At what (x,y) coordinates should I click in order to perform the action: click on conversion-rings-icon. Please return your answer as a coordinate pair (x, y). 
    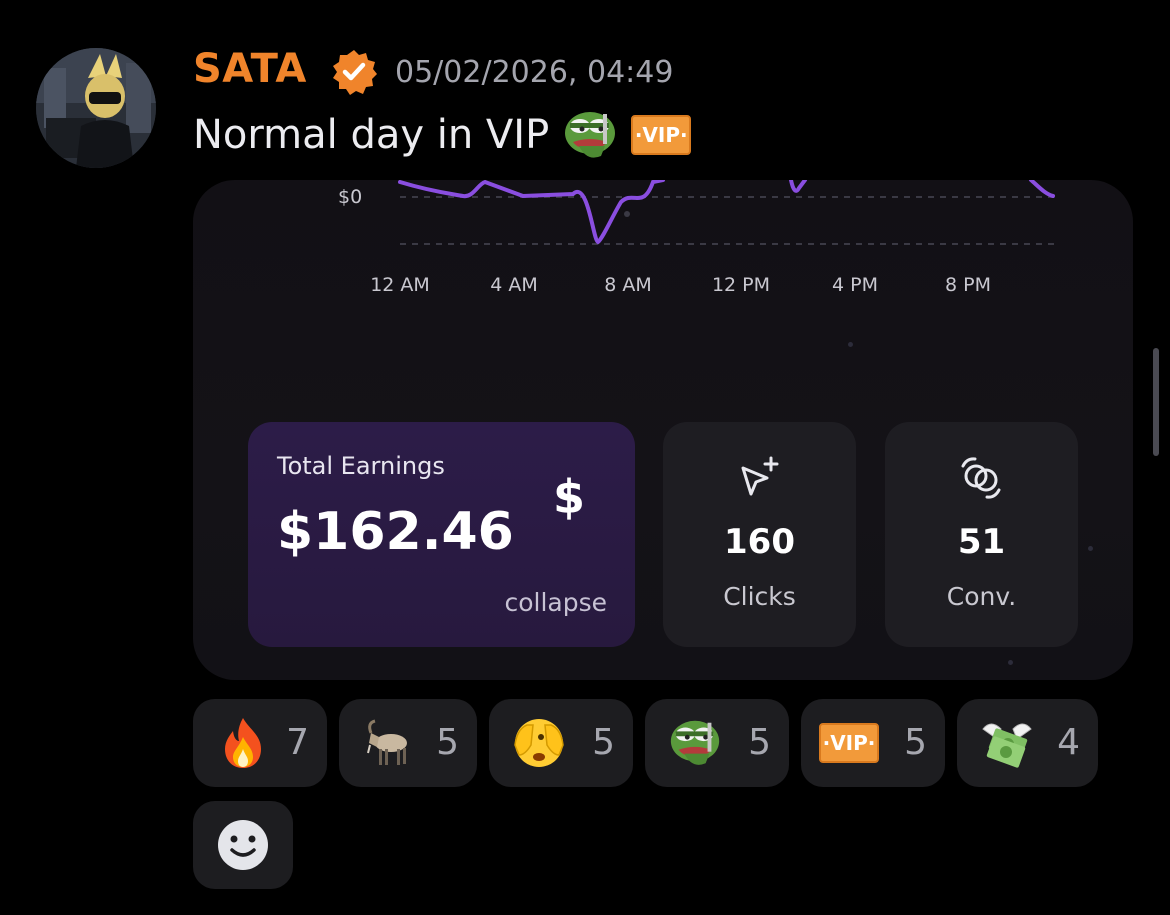
    Looking at the image, I should click on (981, 478).